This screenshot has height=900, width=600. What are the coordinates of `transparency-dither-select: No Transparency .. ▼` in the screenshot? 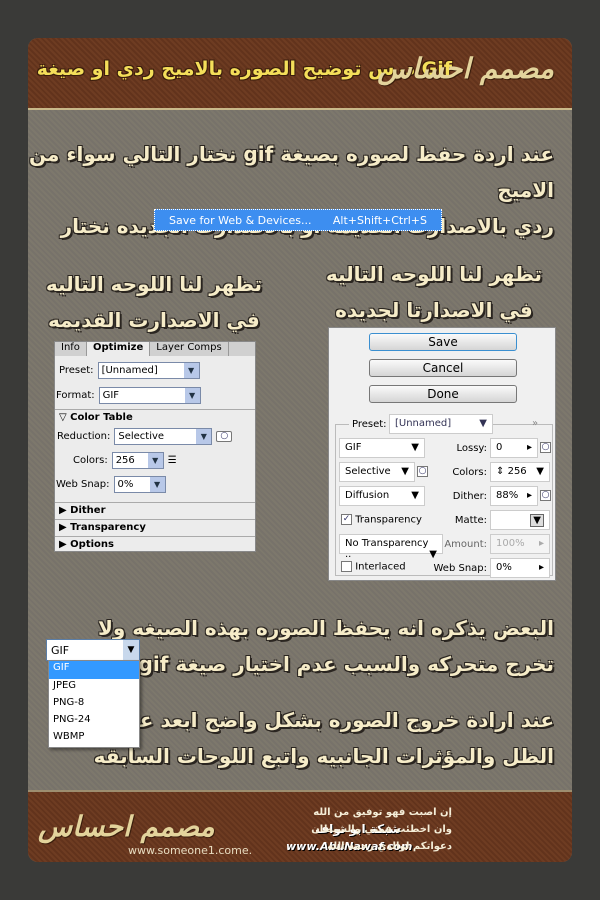 It's located at (391, 547).